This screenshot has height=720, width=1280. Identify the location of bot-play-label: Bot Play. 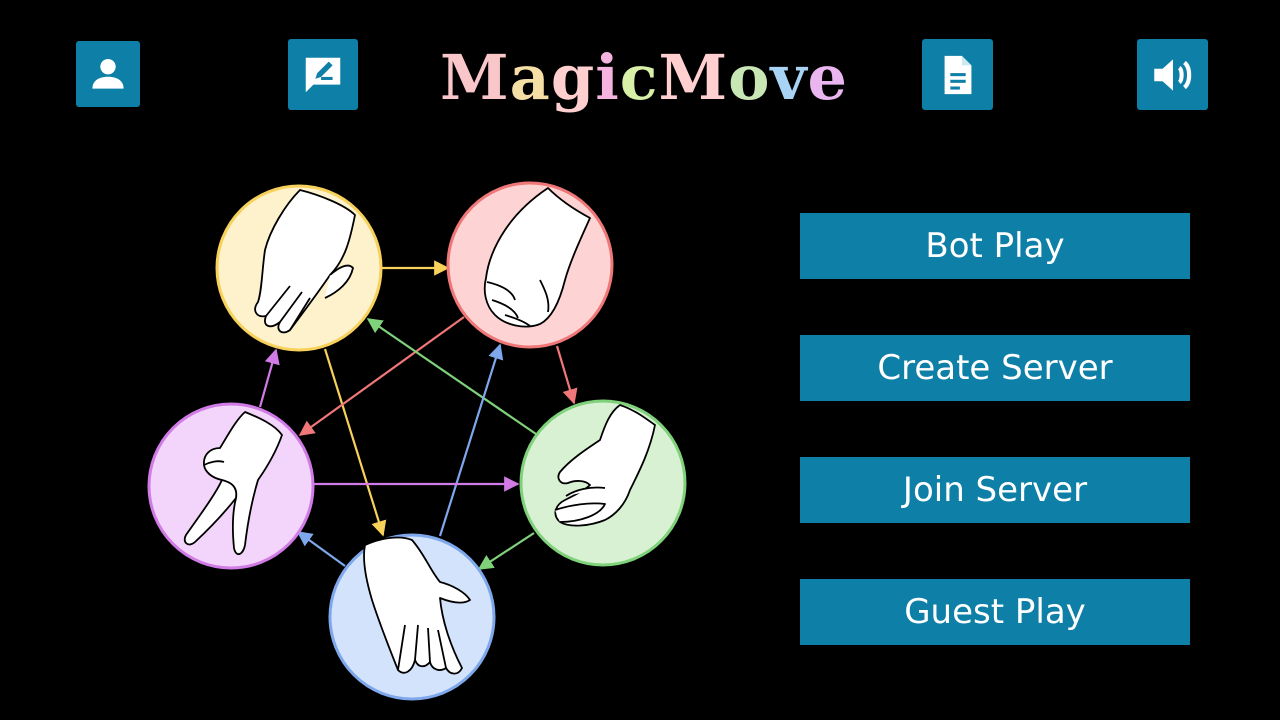
(995, 246).